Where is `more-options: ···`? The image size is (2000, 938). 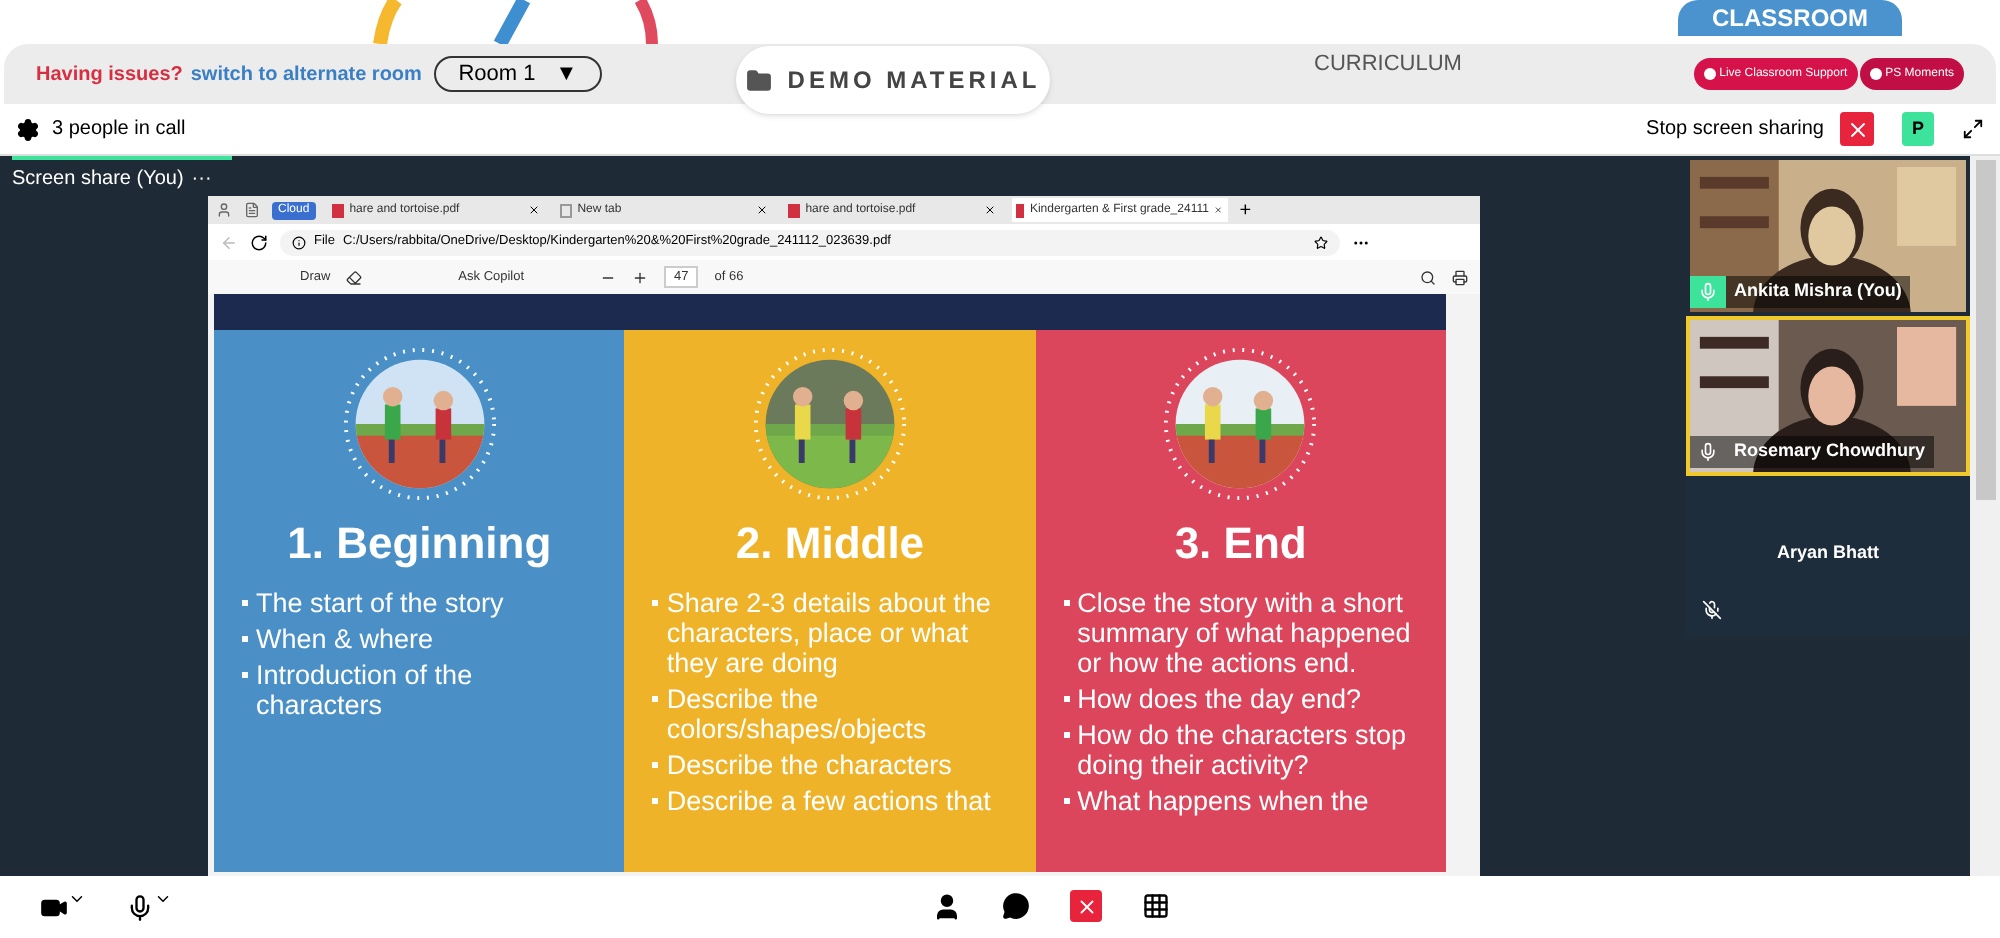
more-options: ··· is located at coordinates (201, 178).